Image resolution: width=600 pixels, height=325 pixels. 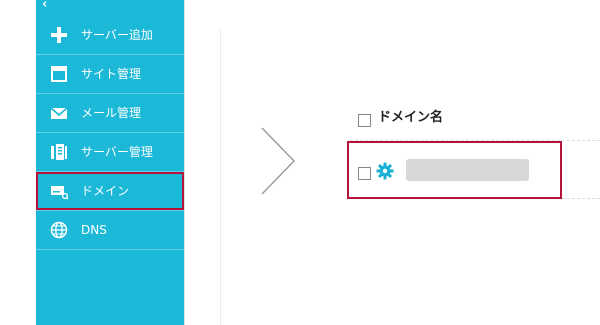 What do you see at coordinates (94, 230) in the screenshot?
I see `sidebar-item-label: DNS` at bounding box center [94, 230].